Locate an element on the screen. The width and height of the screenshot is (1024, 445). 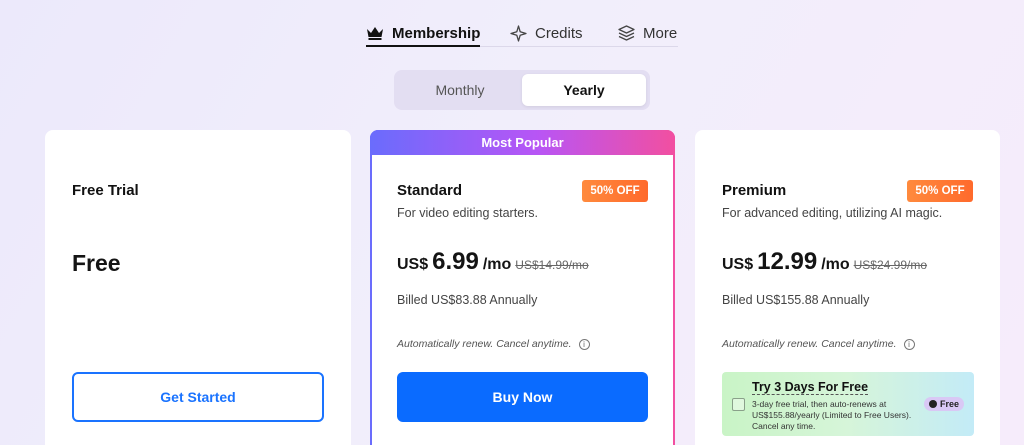
tab-membership-label: Membership is located at coordinates (436, 33).